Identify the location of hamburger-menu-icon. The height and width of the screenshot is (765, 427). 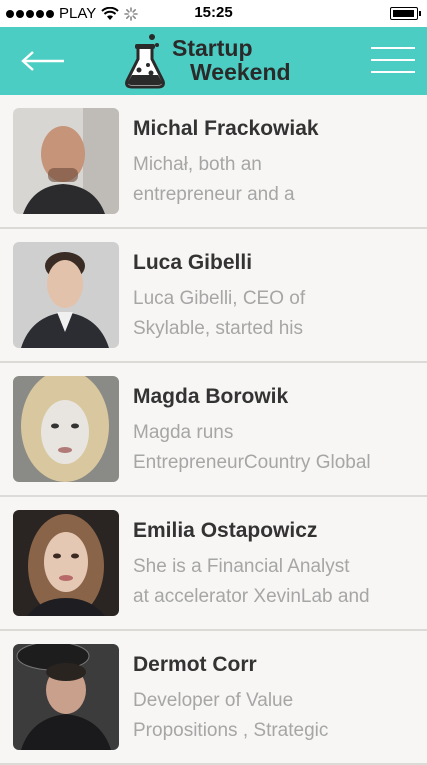
(393, 60).